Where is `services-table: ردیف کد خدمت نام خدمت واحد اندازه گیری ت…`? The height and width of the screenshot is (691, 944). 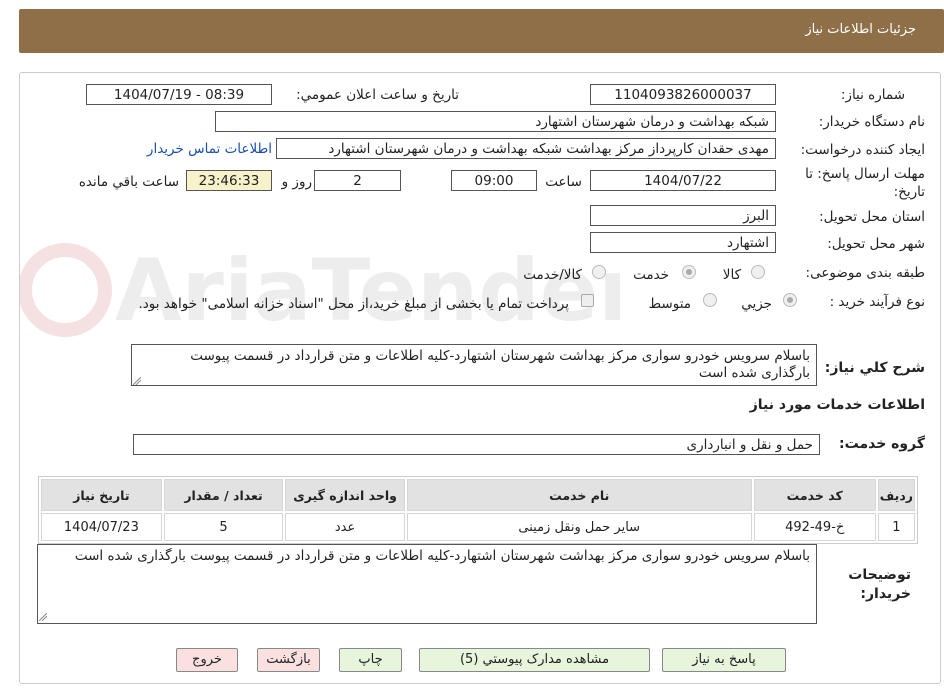 services-table: ردیف کد خدمت نام خدمت واحد اندازه گیری ت… is located at coordinates (478, 510).